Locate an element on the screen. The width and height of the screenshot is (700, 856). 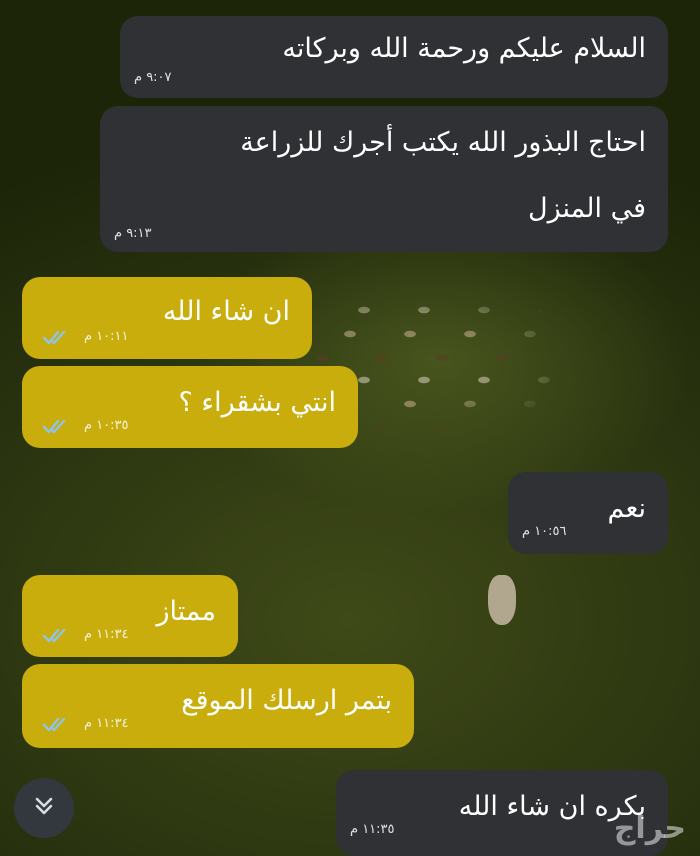
scroll-to-bottom-button is located at coordinates (44, 808).